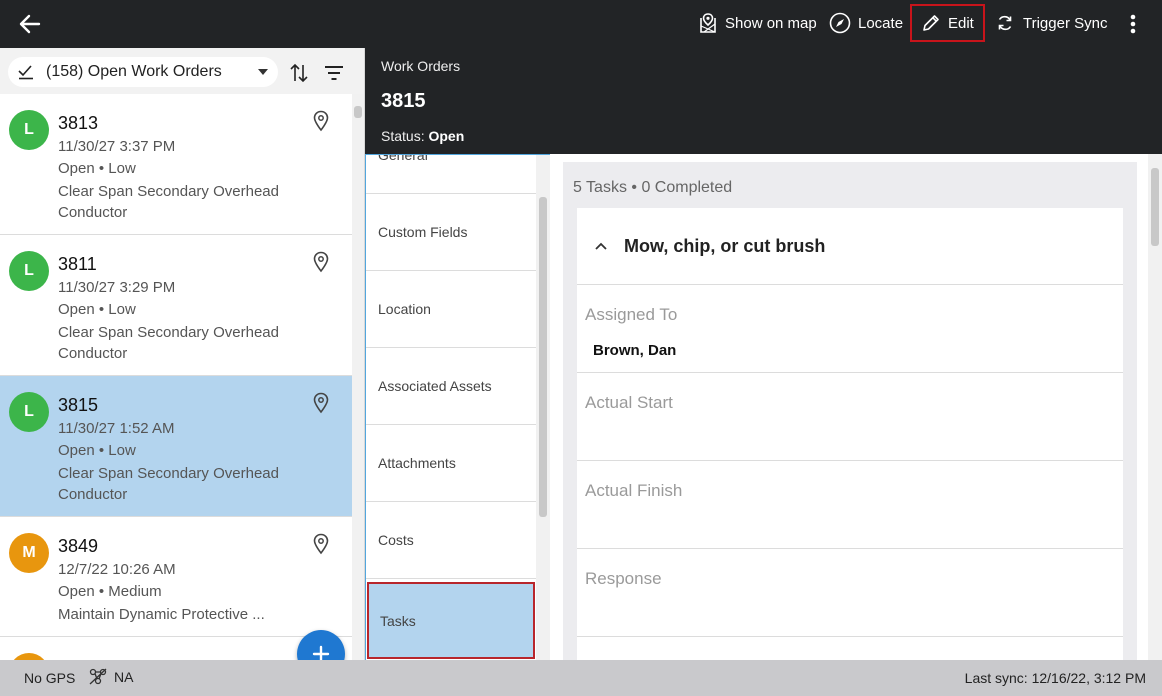 This screenshot has height=696, width=1162. I want to click on nav-item-costs: Costs, so click(451, 540).